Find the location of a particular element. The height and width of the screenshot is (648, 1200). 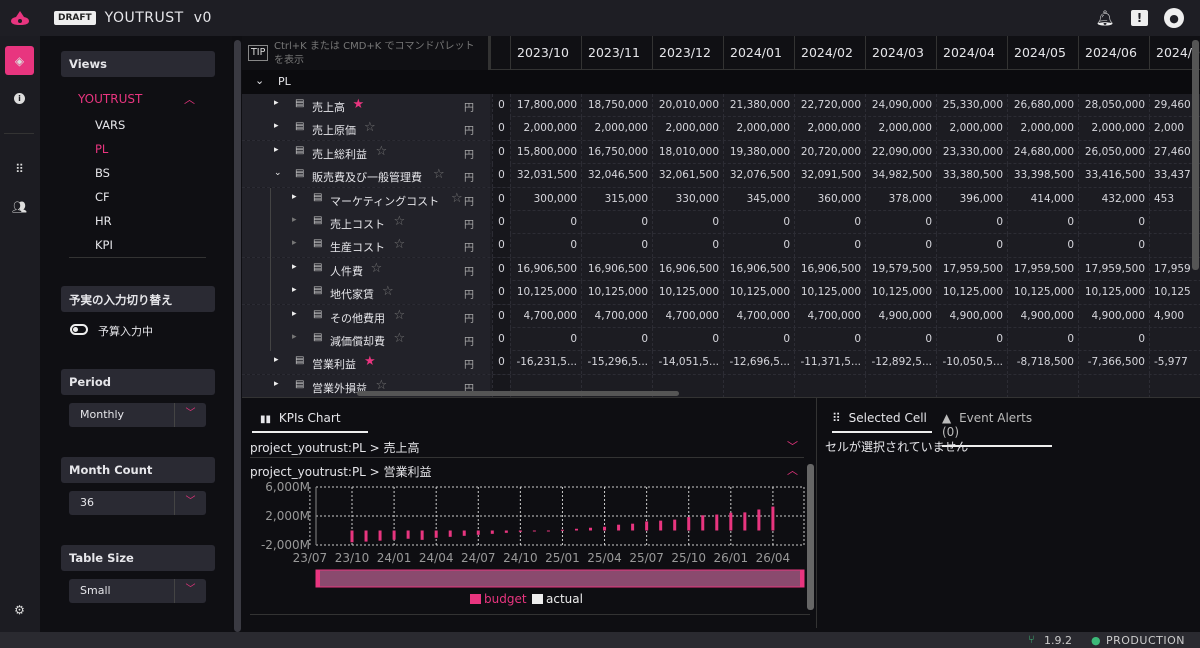

period-select: Monthly ﹀ is located at coordinates (137, 415).